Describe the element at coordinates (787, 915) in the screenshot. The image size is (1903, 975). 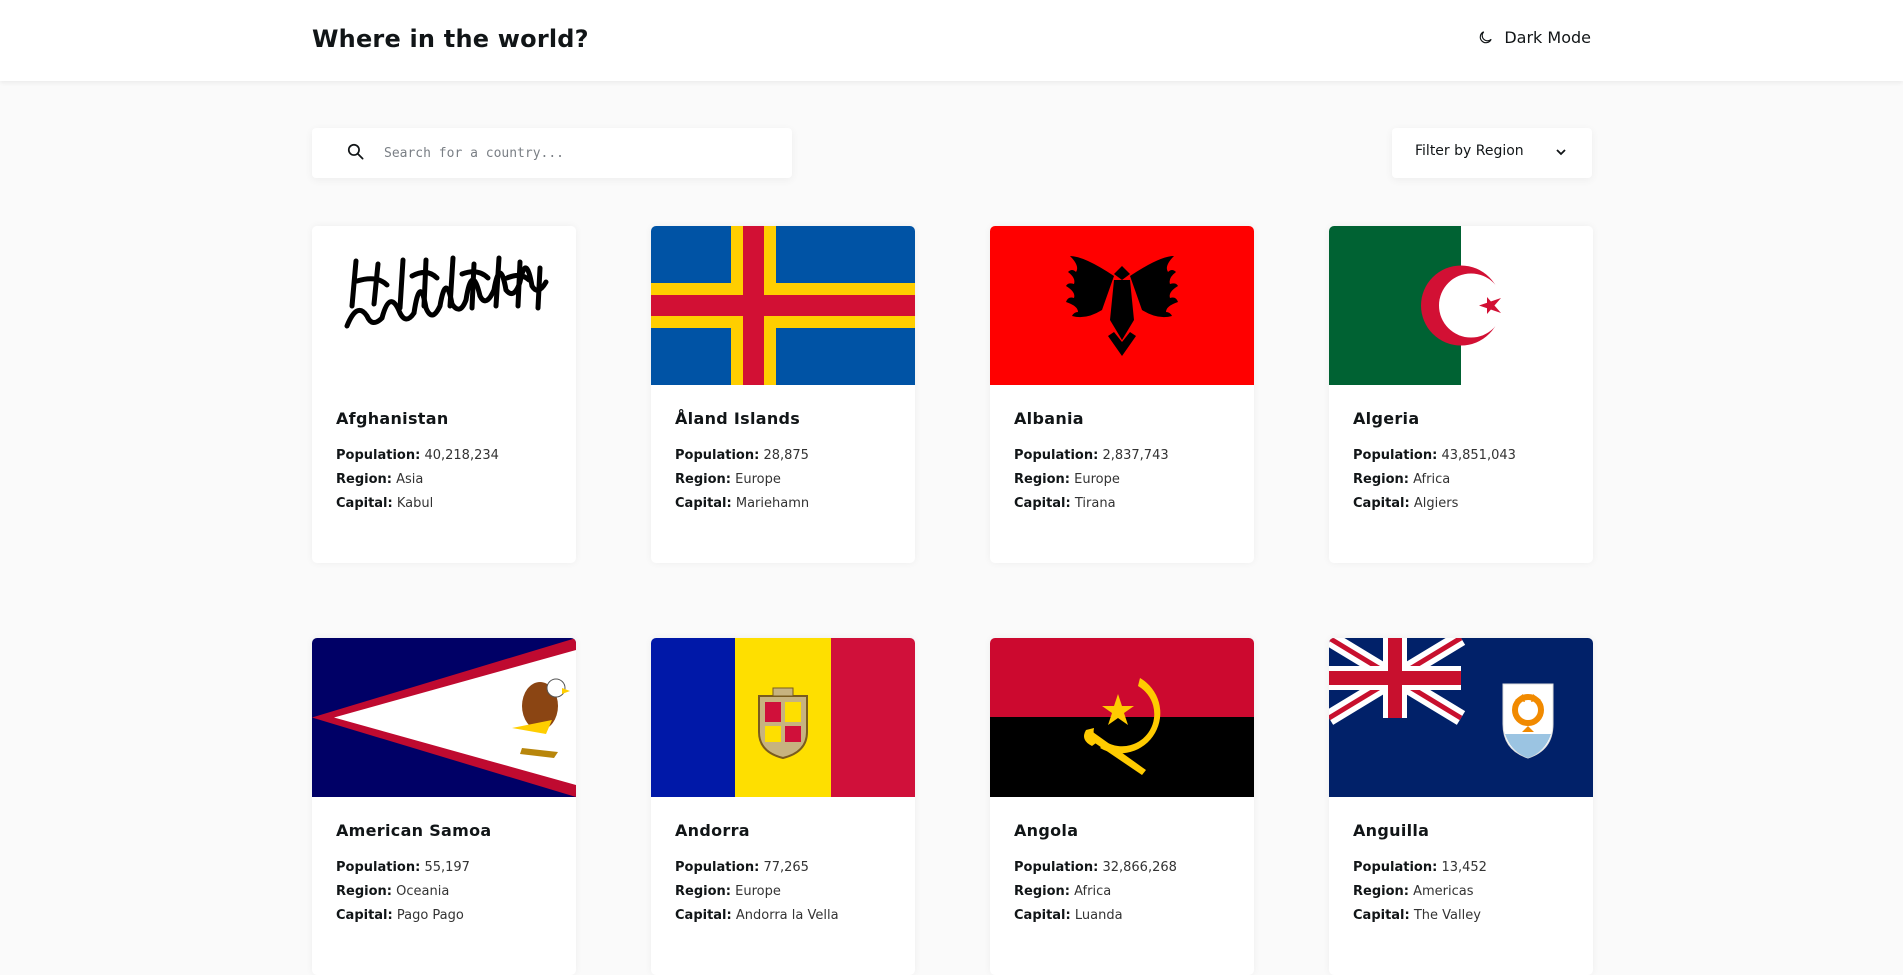
I see `capital-value: Andorra la Vella` at that location.